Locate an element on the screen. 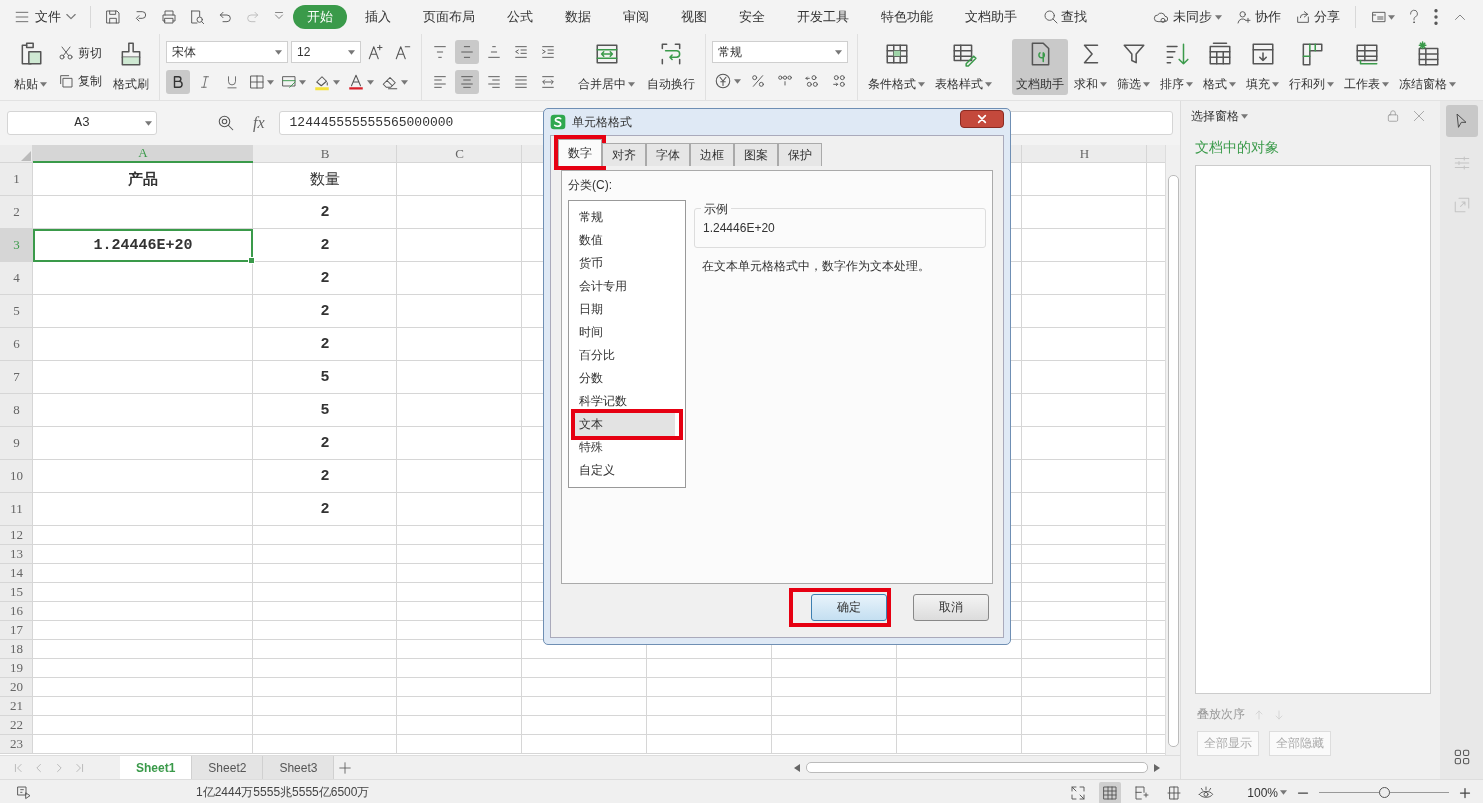 Image resolution: width=1483 pixels, height=803 pixels. status-text: 1亿2444万5555兆5555亿6500万 is located at coordinates (283, 792).